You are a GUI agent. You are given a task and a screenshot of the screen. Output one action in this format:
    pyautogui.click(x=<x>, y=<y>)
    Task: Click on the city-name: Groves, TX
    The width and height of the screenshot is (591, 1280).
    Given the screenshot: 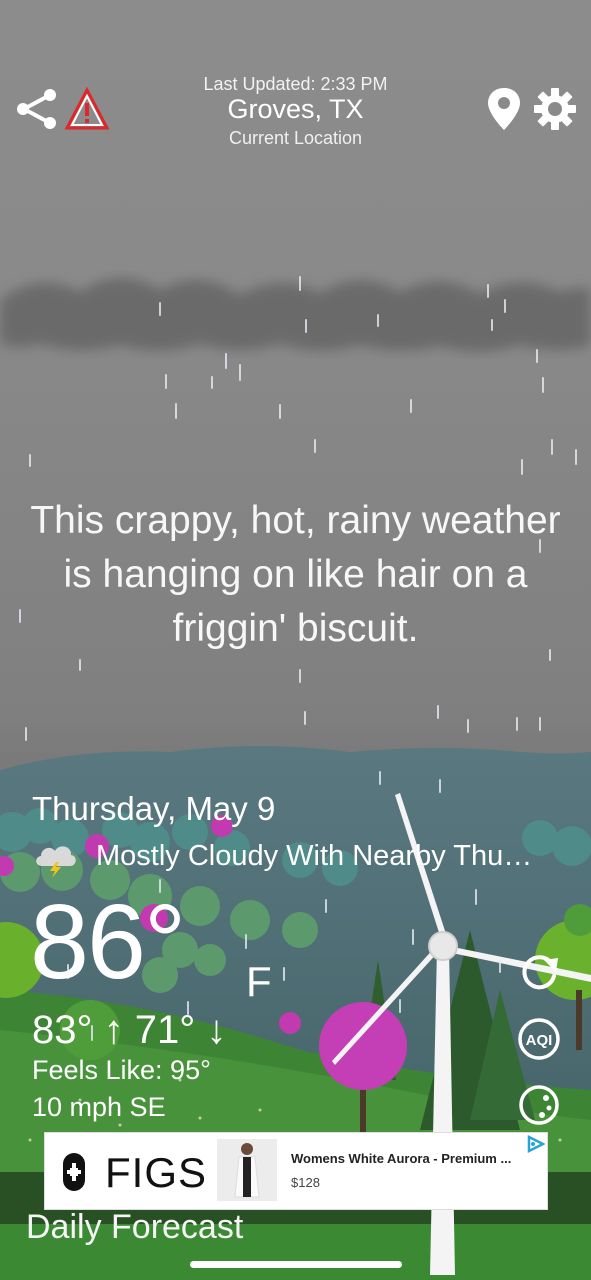 What is the action you would take?
    pyautogui.click(x=295, y=109)
    